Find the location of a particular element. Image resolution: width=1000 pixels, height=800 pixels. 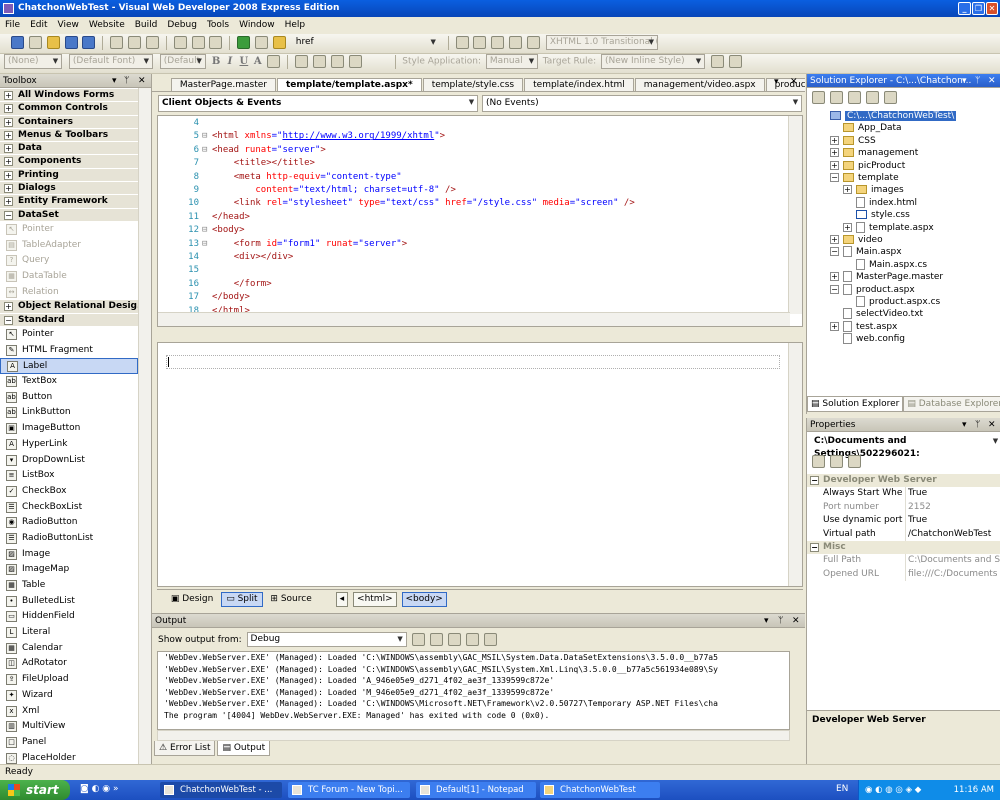

output-horizontal-scrollbar is located at coordinates (473, 735).